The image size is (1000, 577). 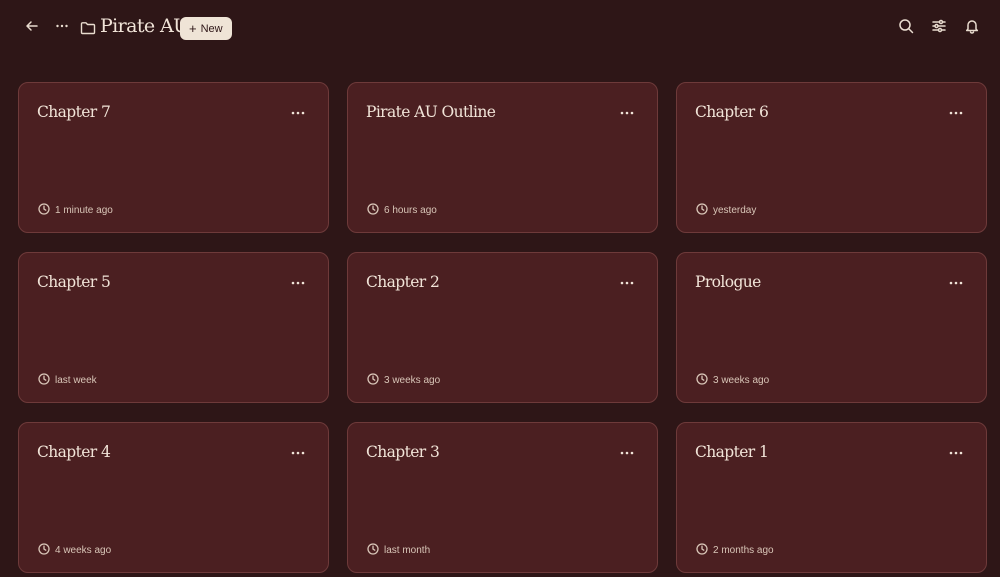 I want to click on page-title: Pirate AU, so click(x=144, y=26).